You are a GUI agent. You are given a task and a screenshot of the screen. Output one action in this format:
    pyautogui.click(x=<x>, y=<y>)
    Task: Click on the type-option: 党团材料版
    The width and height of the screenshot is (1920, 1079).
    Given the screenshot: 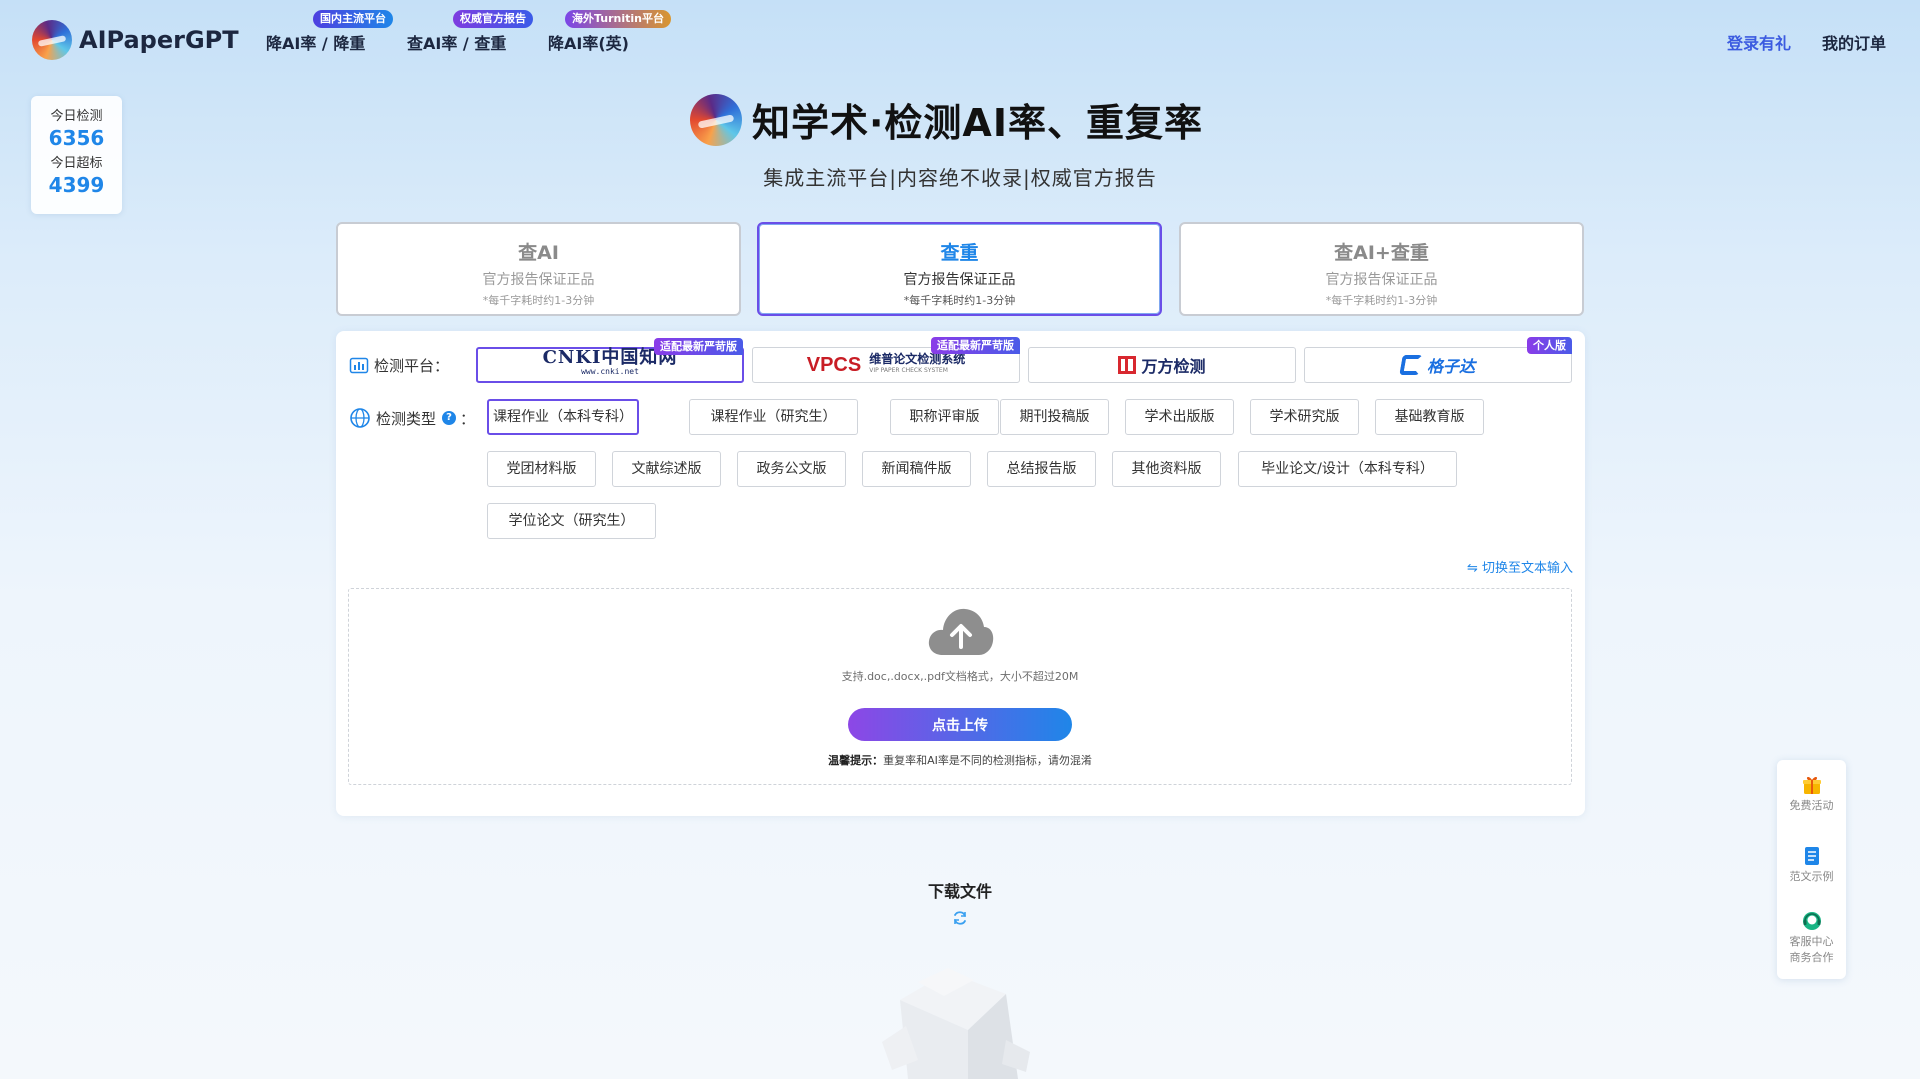 What is the action you would take?
    pyautogui.click(x=541, y=469)
    